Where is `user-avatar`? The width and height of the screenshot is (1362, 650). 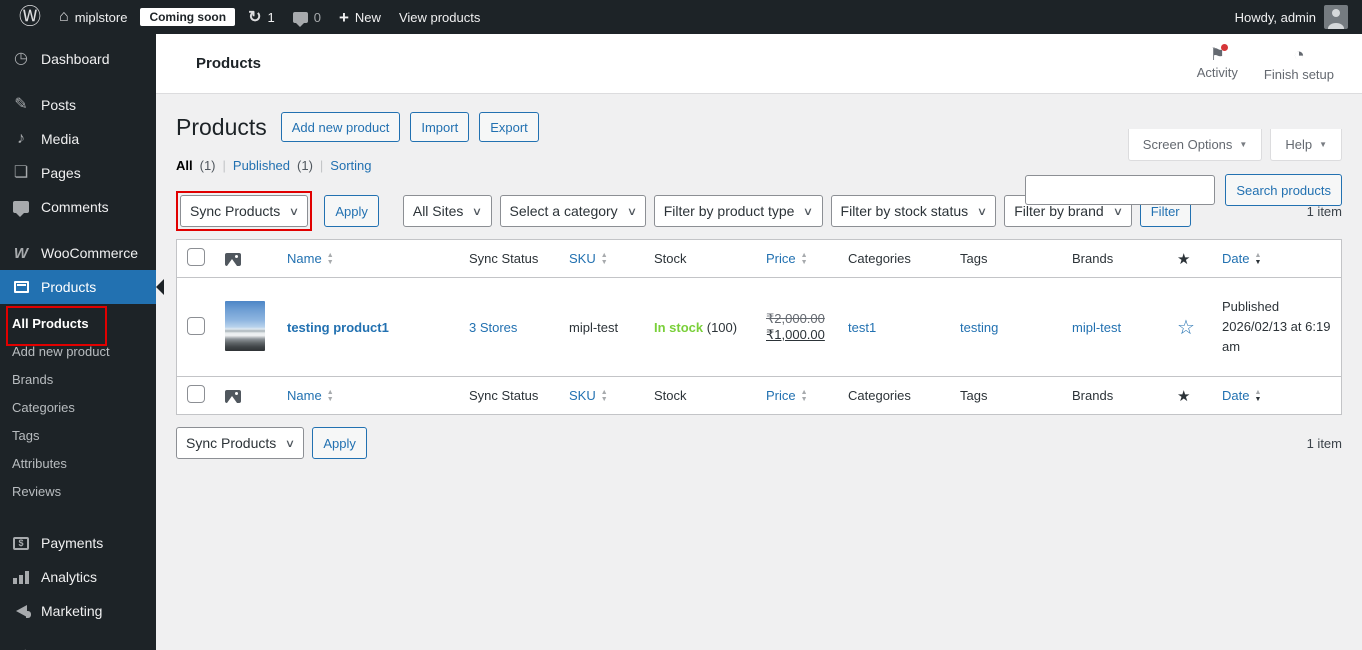 user-avatar is located at coordinates (1336, 17).